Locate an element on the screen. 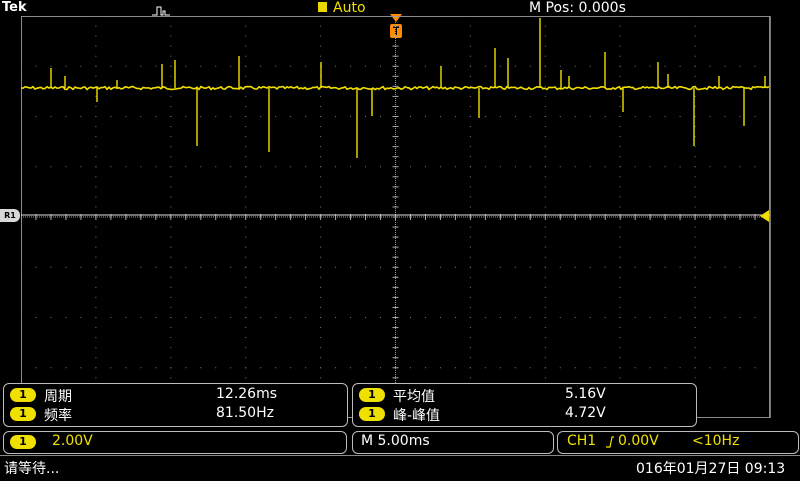 The image size is (800, 481). measurement-label: 峰-峰值 is located at coordinates (417, 416).